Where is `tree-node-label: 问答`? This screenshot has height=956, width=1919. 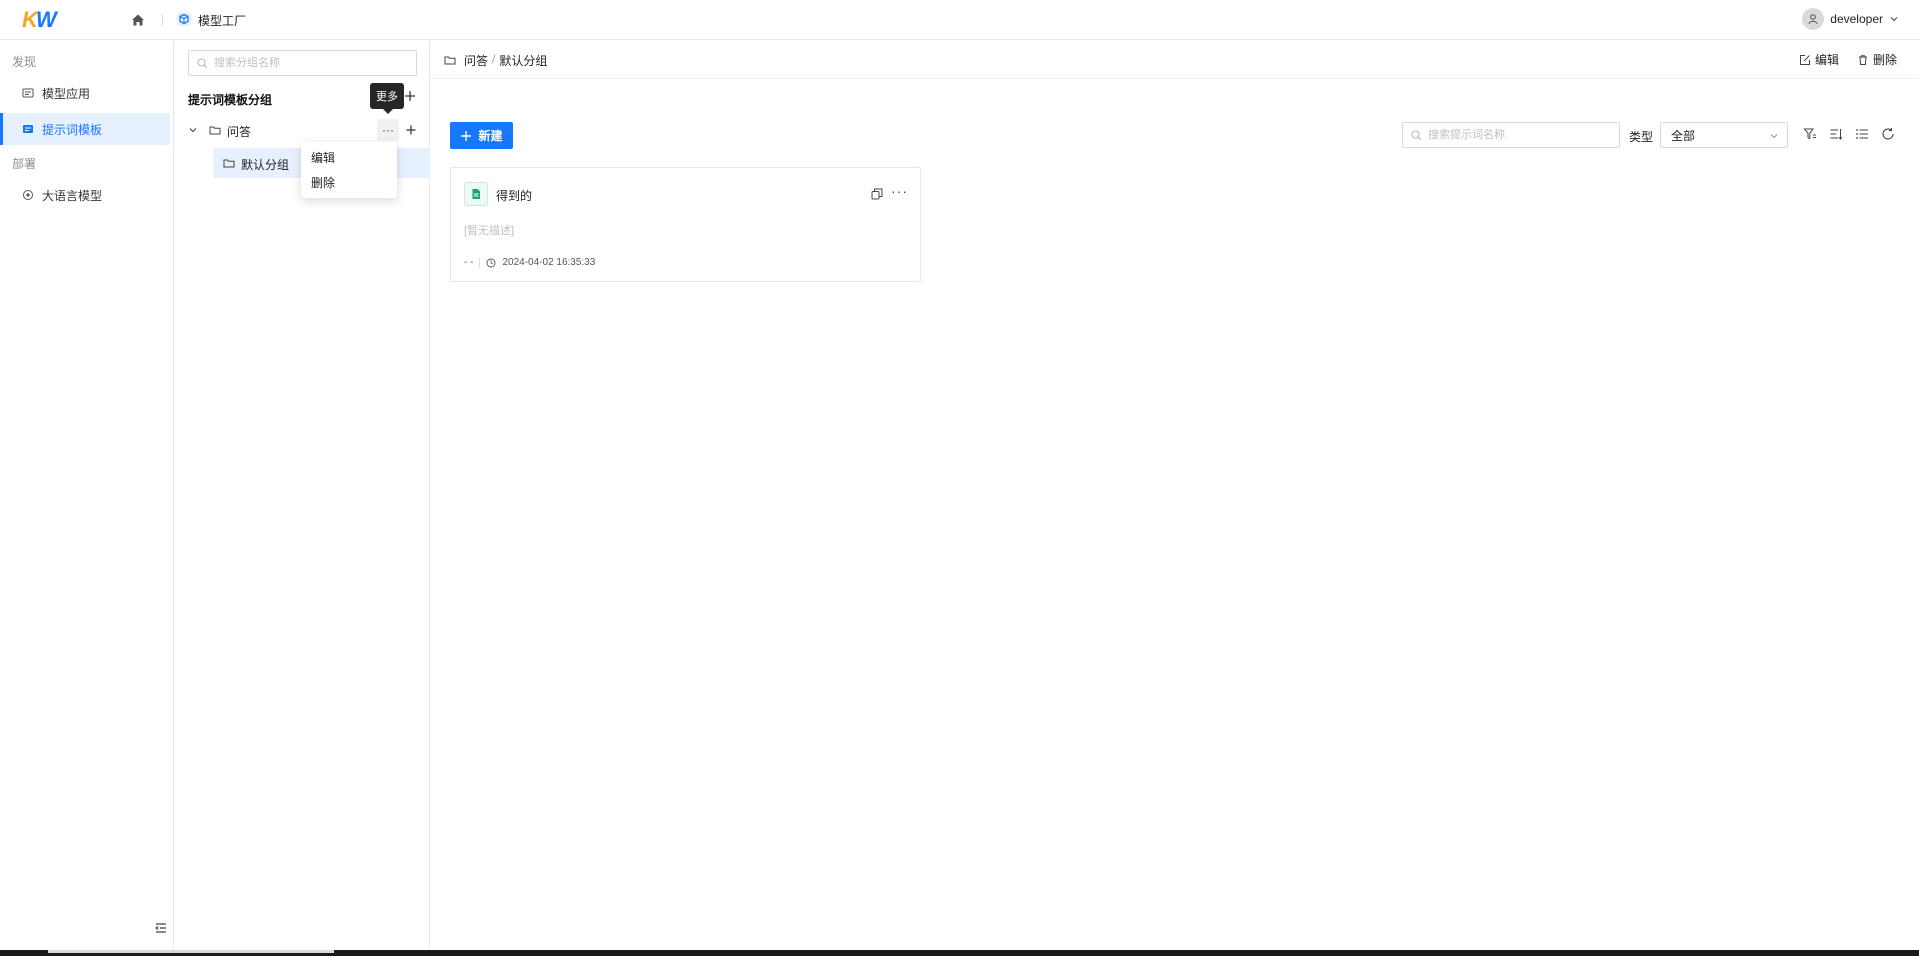
tree-node-label: 问答 is located at coordinates (239, 132).